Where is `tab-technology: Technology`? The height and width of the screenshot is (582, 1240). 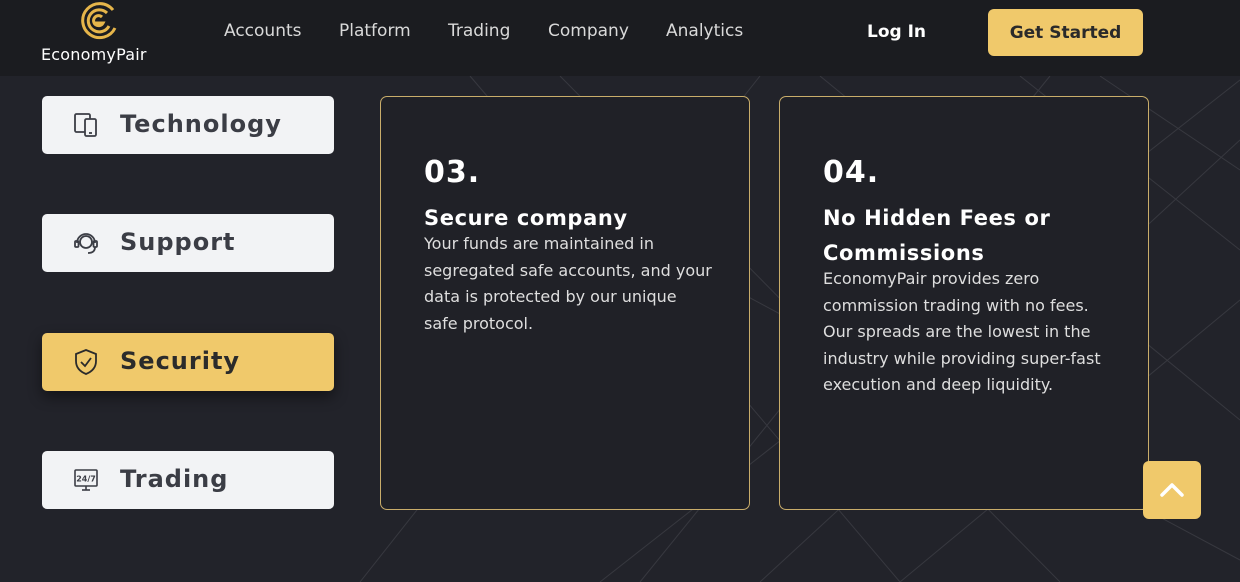
tab-technology: Technology is located at coordinates (188, 125).